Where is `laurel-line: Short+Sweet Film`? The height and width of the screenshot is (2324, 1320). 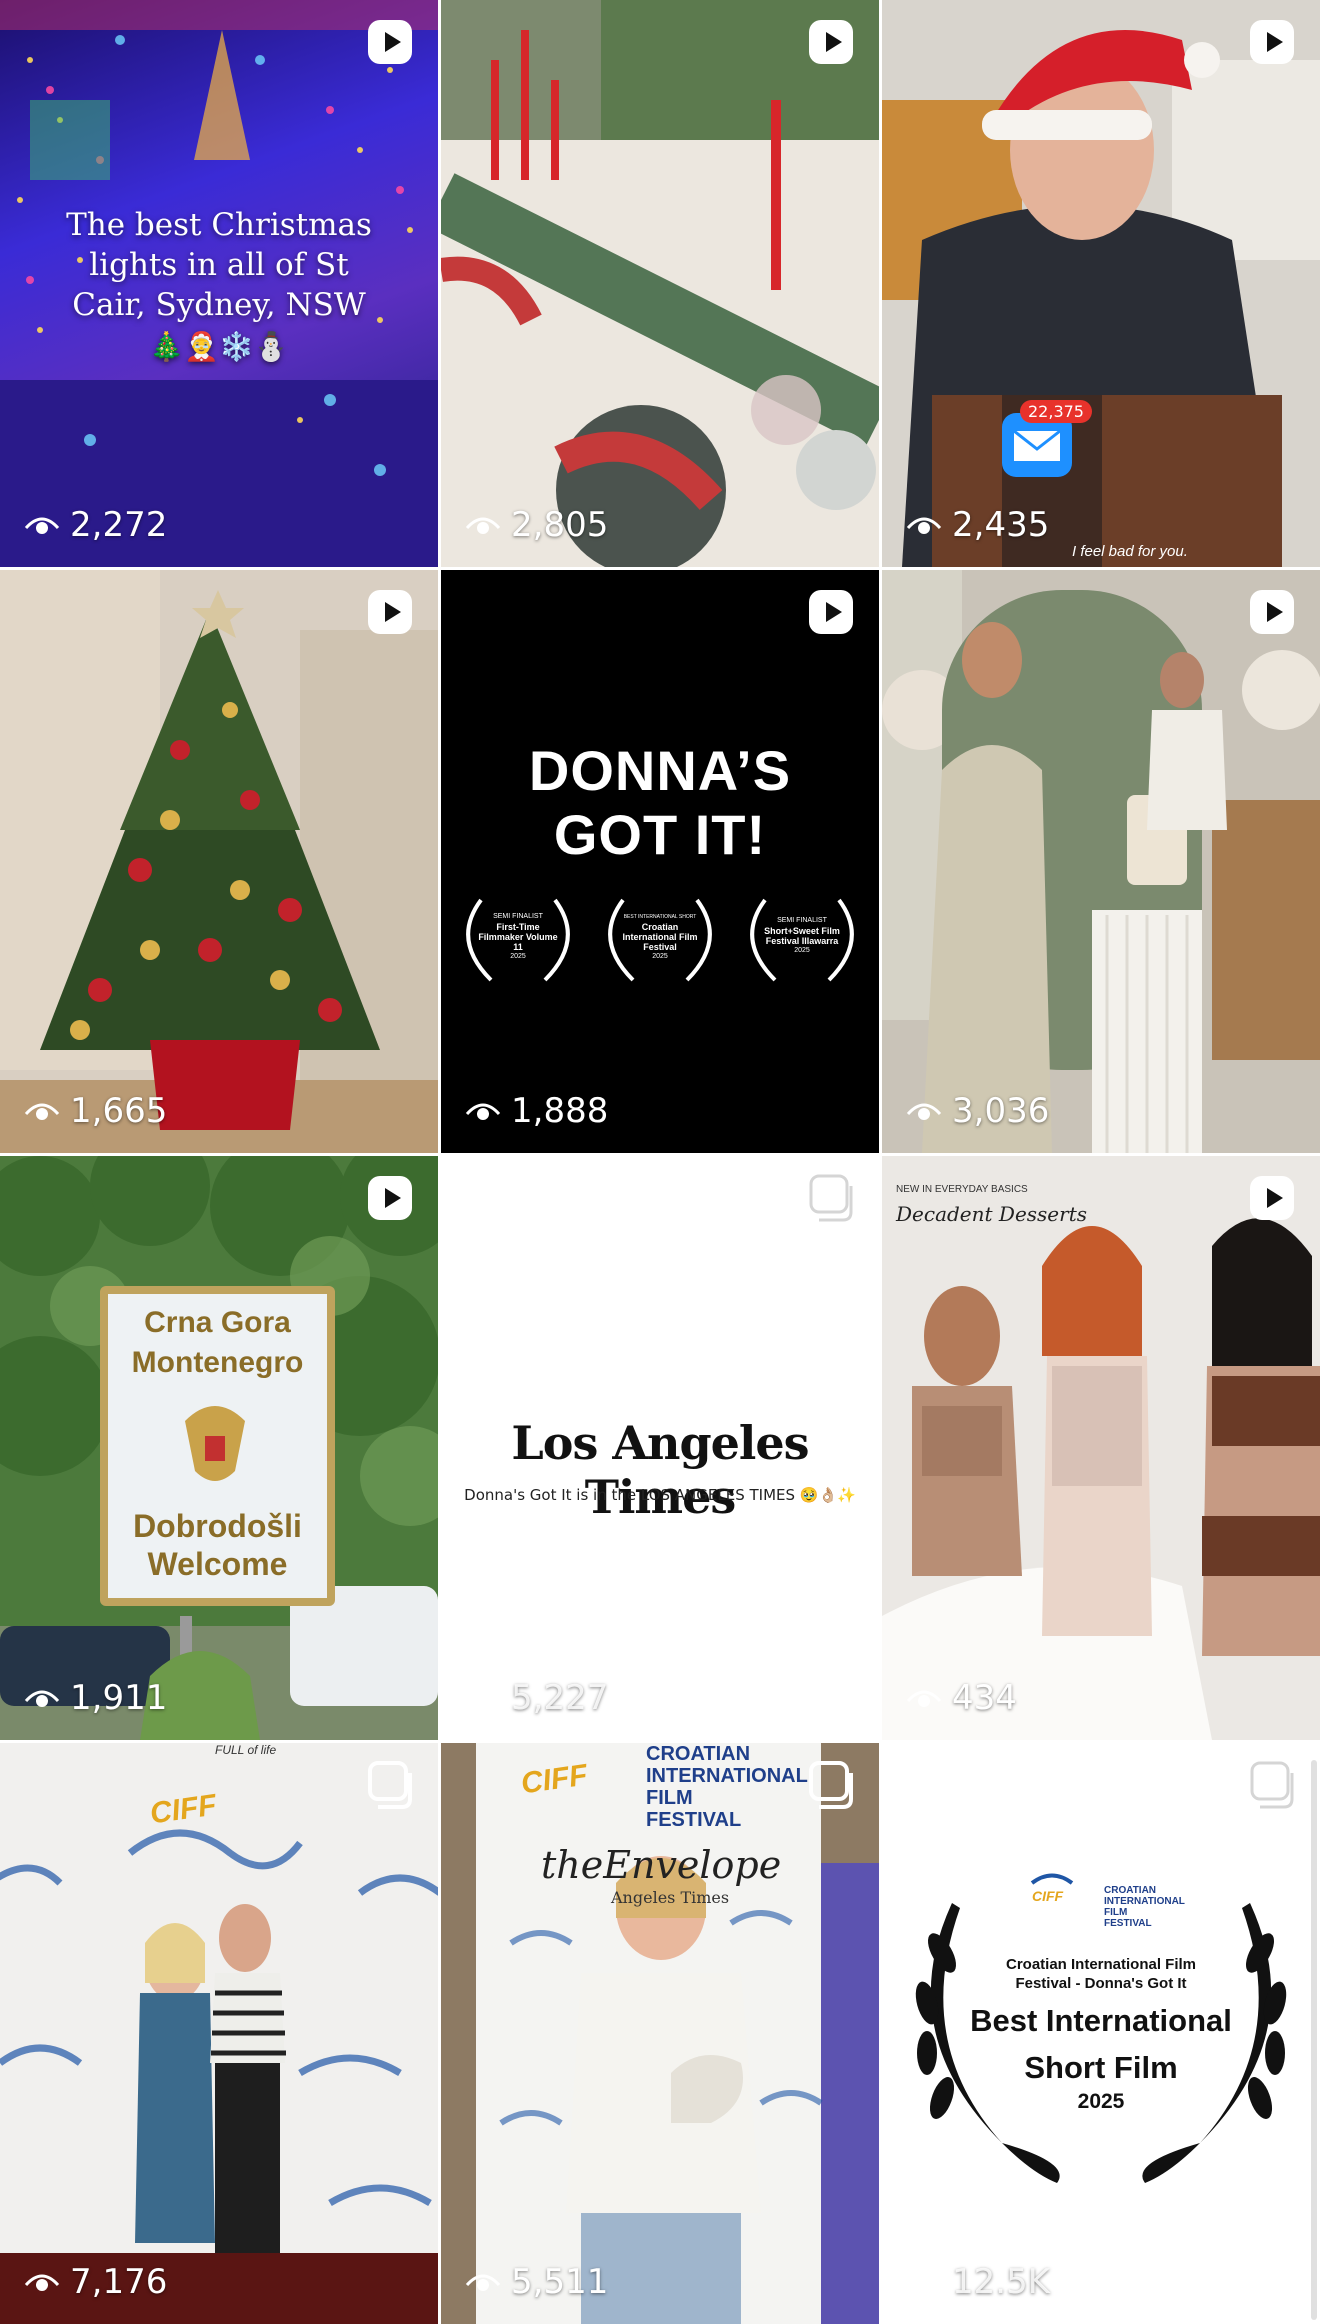 laurel-line: Short+Sweet Film is located at coordinates (802, 931).